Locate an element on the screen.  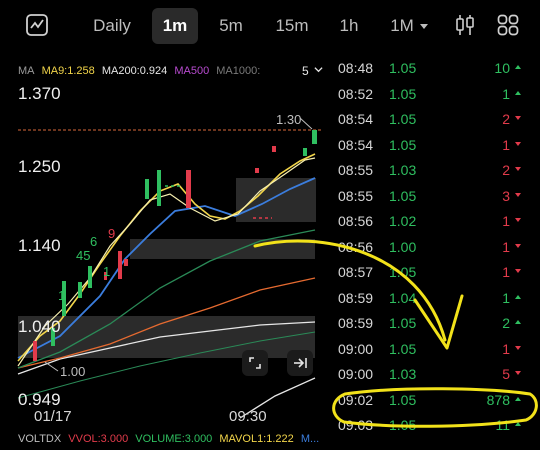
tab-1h: 1h is located at coordinates (349, 26).